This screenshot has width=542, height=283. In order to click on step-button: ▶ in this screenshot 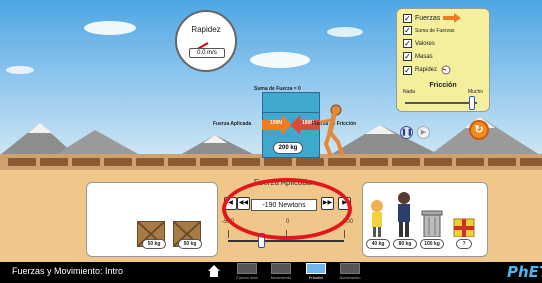, I will do `click(423, 132)`.